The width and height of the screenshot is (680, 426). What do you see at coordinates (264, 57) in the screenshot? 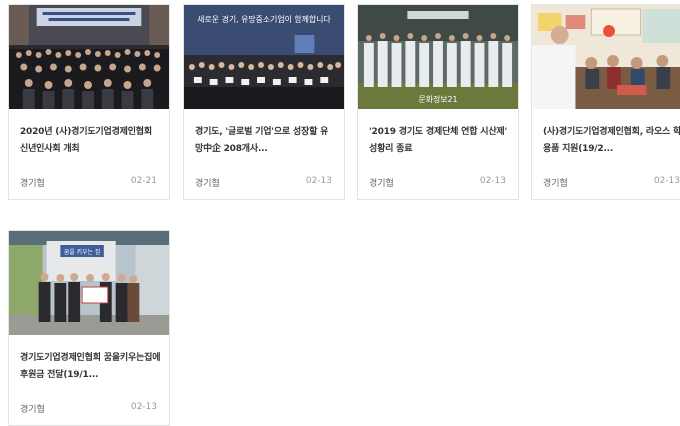
I see `post-thumbnail: 새로운 경기, 유망중소기업이 함께합니다` at bounding box center [264, 57].